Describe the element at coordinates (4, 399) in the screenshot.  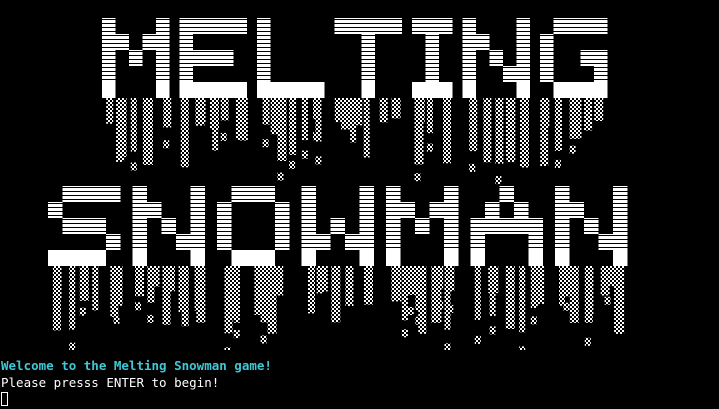
I see `terminal-cursor` at that location.